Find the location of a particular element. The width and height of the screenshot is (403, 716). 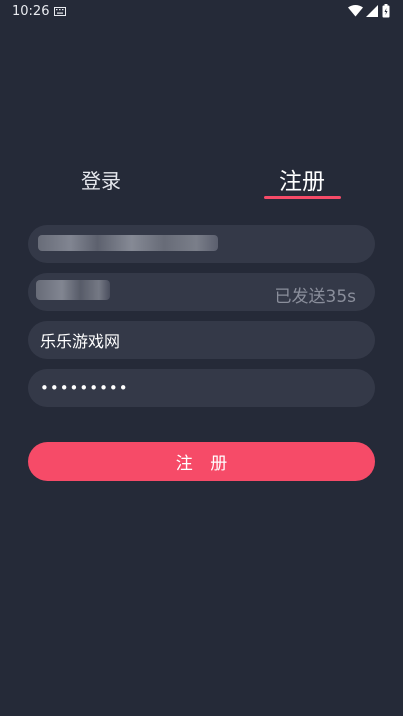

phone-field is located at coordinates (201, 244).